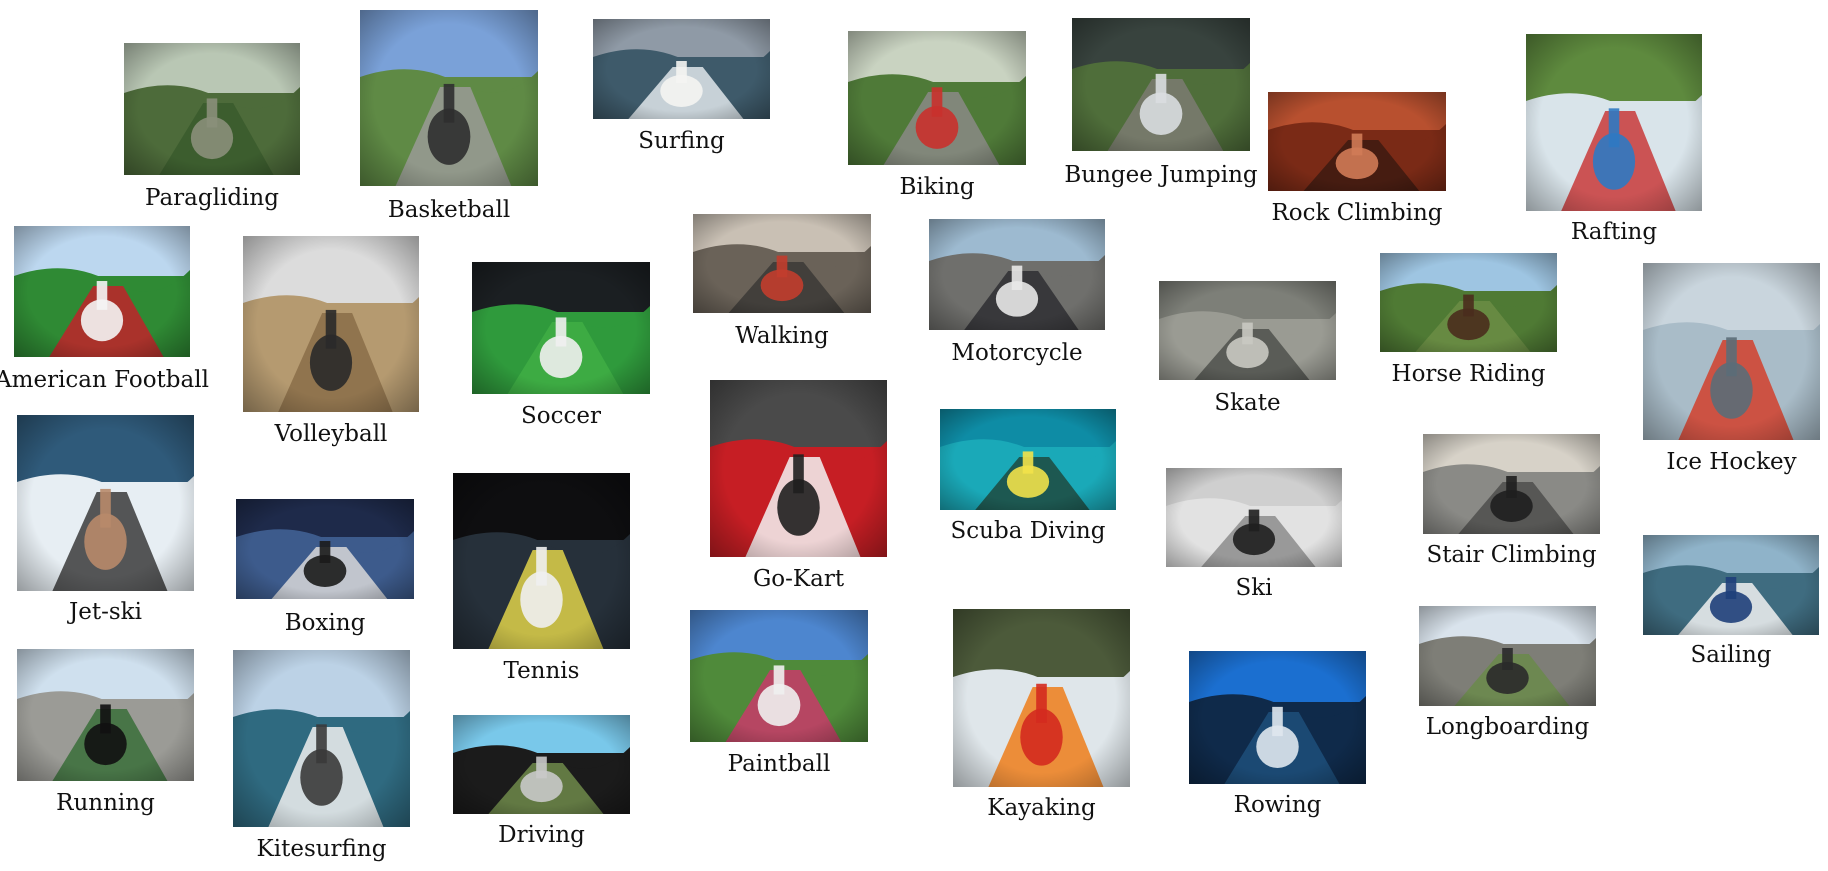 Image resolution: width=1828 pixels, height=871 pixels. Describe the element at coordinates (1731, 655) in the screenshot. I see `activity-caption: Sailing` at that location.